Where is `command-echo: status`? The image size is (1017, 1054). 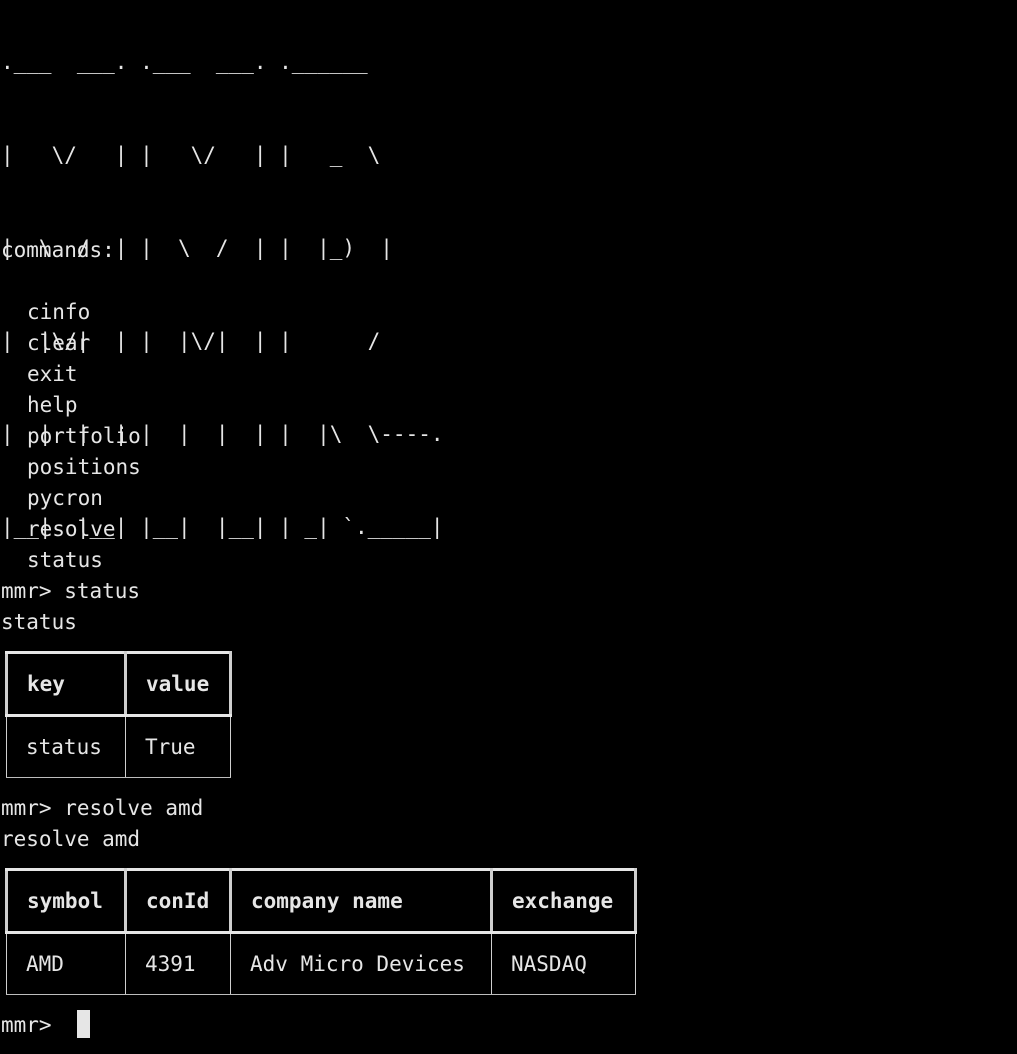
command-echo: status is located at coordinates (39, 622).